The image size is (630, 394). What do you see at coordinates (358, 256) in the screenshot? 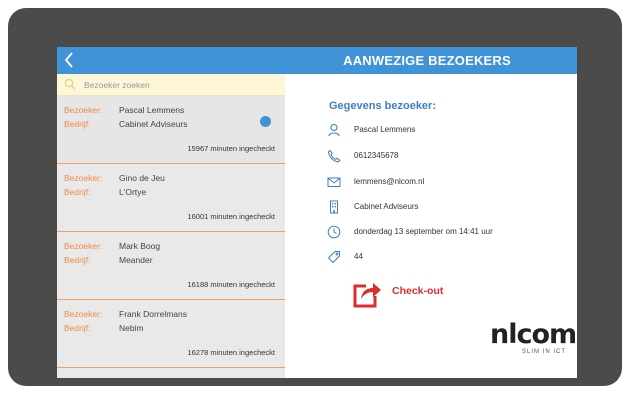
I see `detail-tag: 44` at bounding box center [358, 256].